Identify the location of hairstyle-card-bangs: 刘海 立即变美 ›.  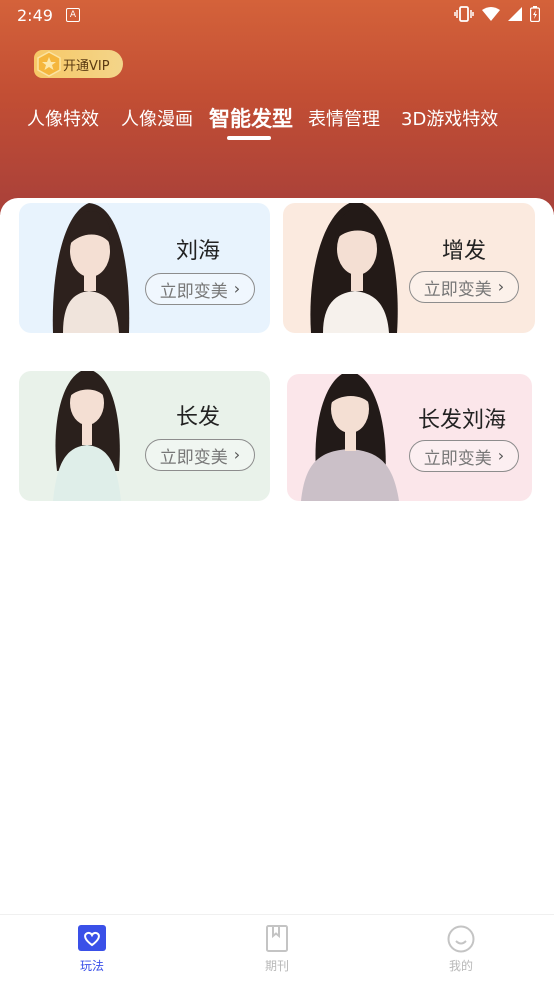
(144, 268).